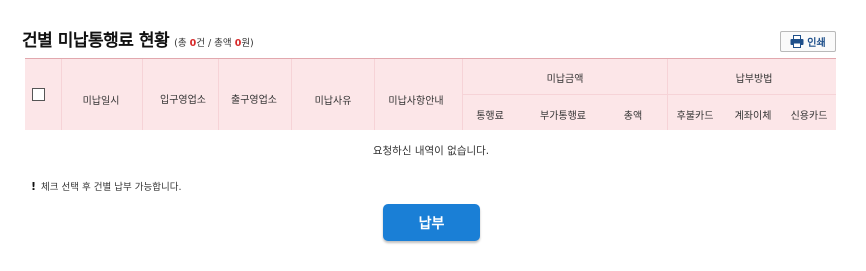 The height and width of the screenshot is (271, 866). What do you see at coordinates (695, 116) in the screenshot?
I see `col-postpaid-card: 후불카드` at bounding box center [695, 116].